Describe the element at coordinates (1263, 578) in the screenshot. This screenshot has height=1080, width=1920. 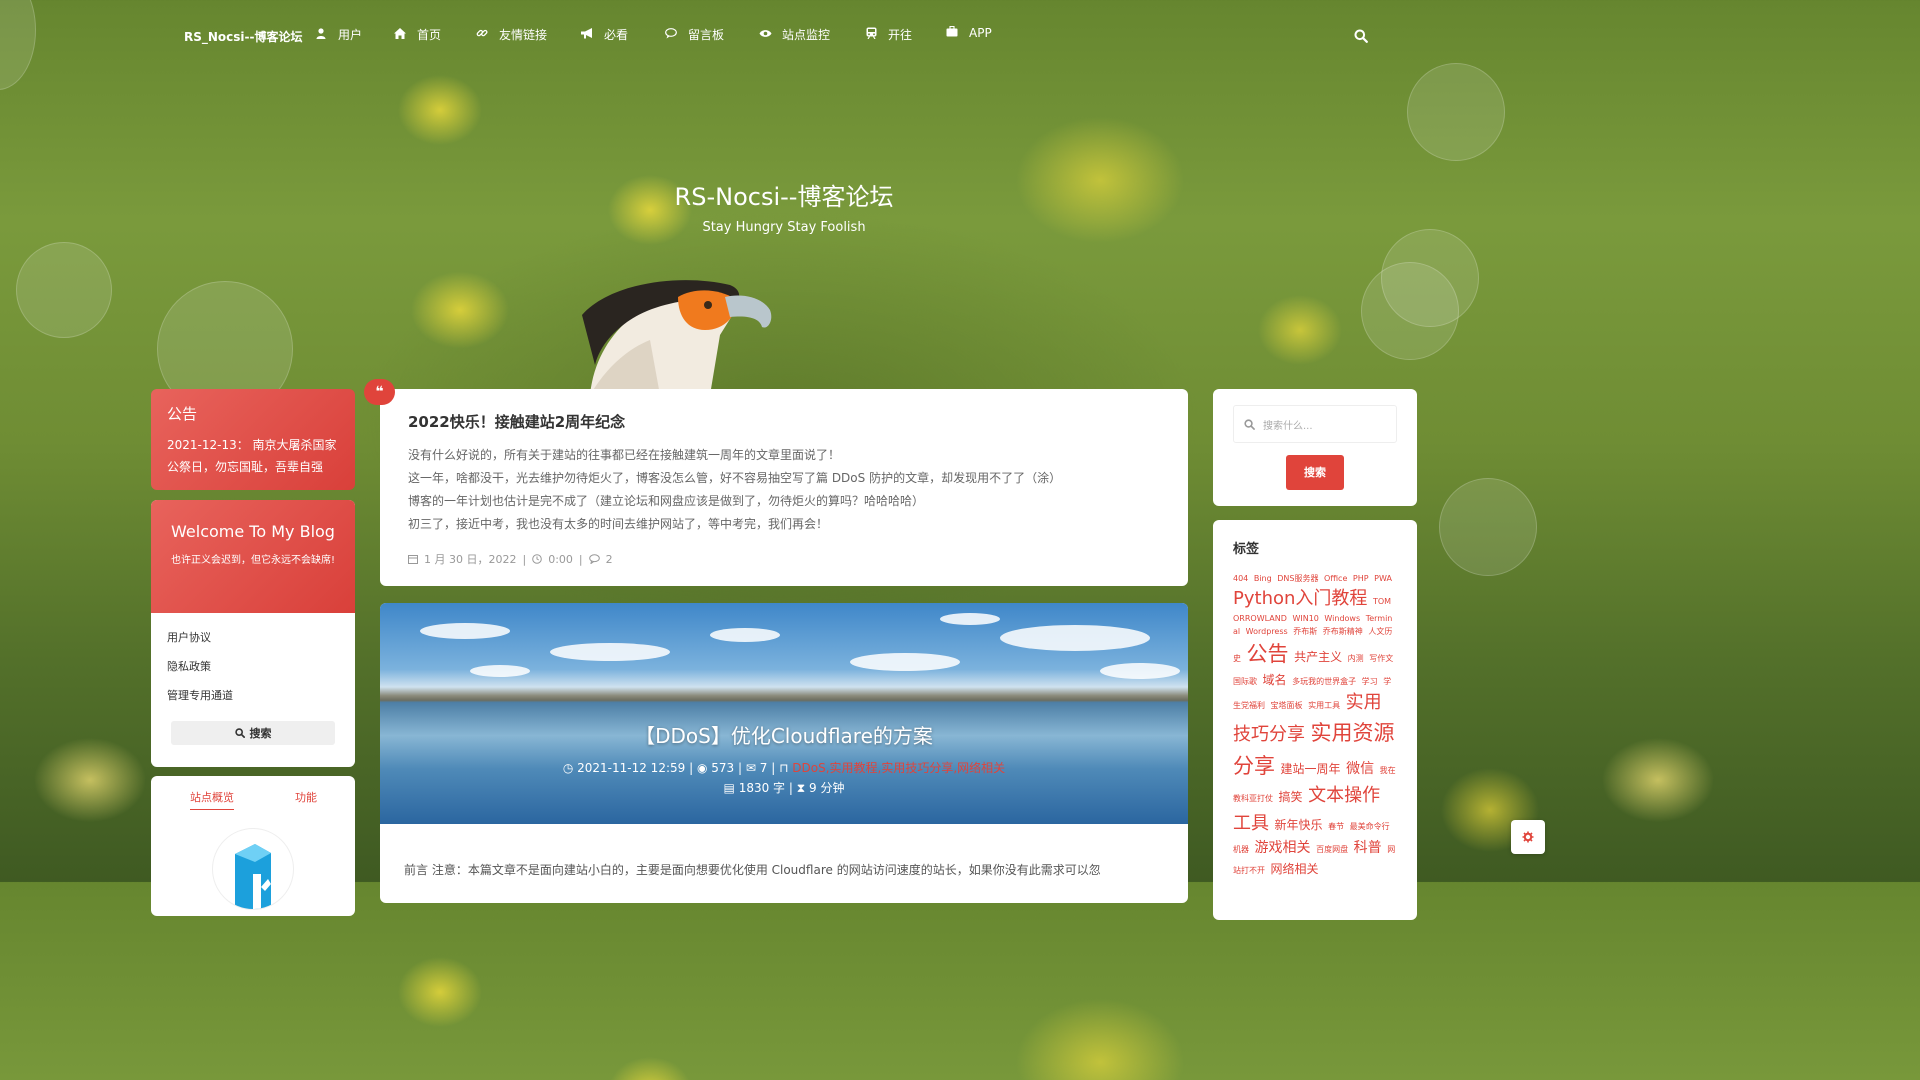
I see `tag-link: Bing` at that location.